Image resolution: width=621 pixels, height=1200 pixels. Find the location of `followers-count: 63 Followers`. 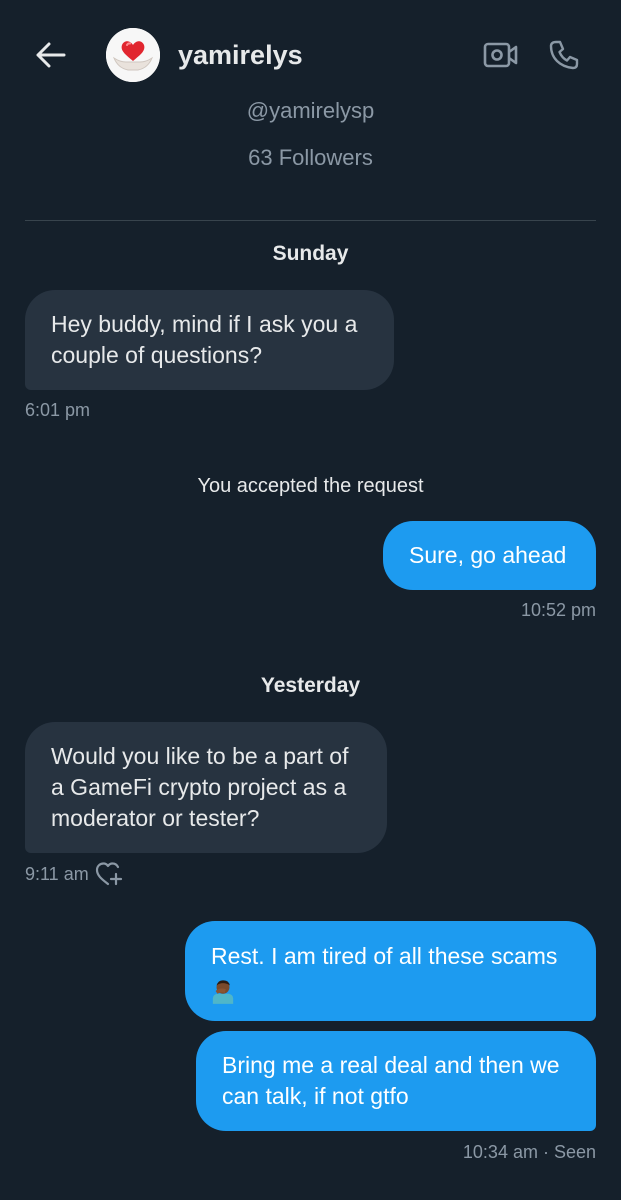

followers-count: 63 Followers is located at coordinates (310, 158).